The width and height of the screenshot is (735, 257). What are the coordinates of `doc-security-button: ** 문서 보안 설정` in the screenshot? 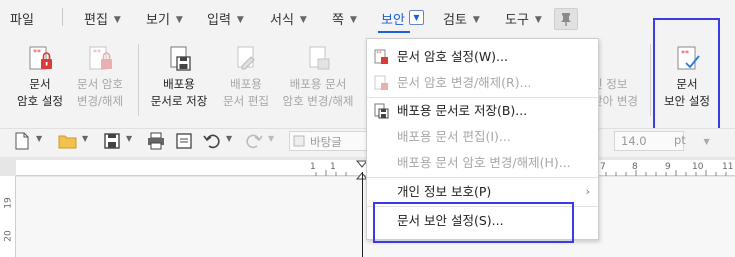 It's located at (687, 78).